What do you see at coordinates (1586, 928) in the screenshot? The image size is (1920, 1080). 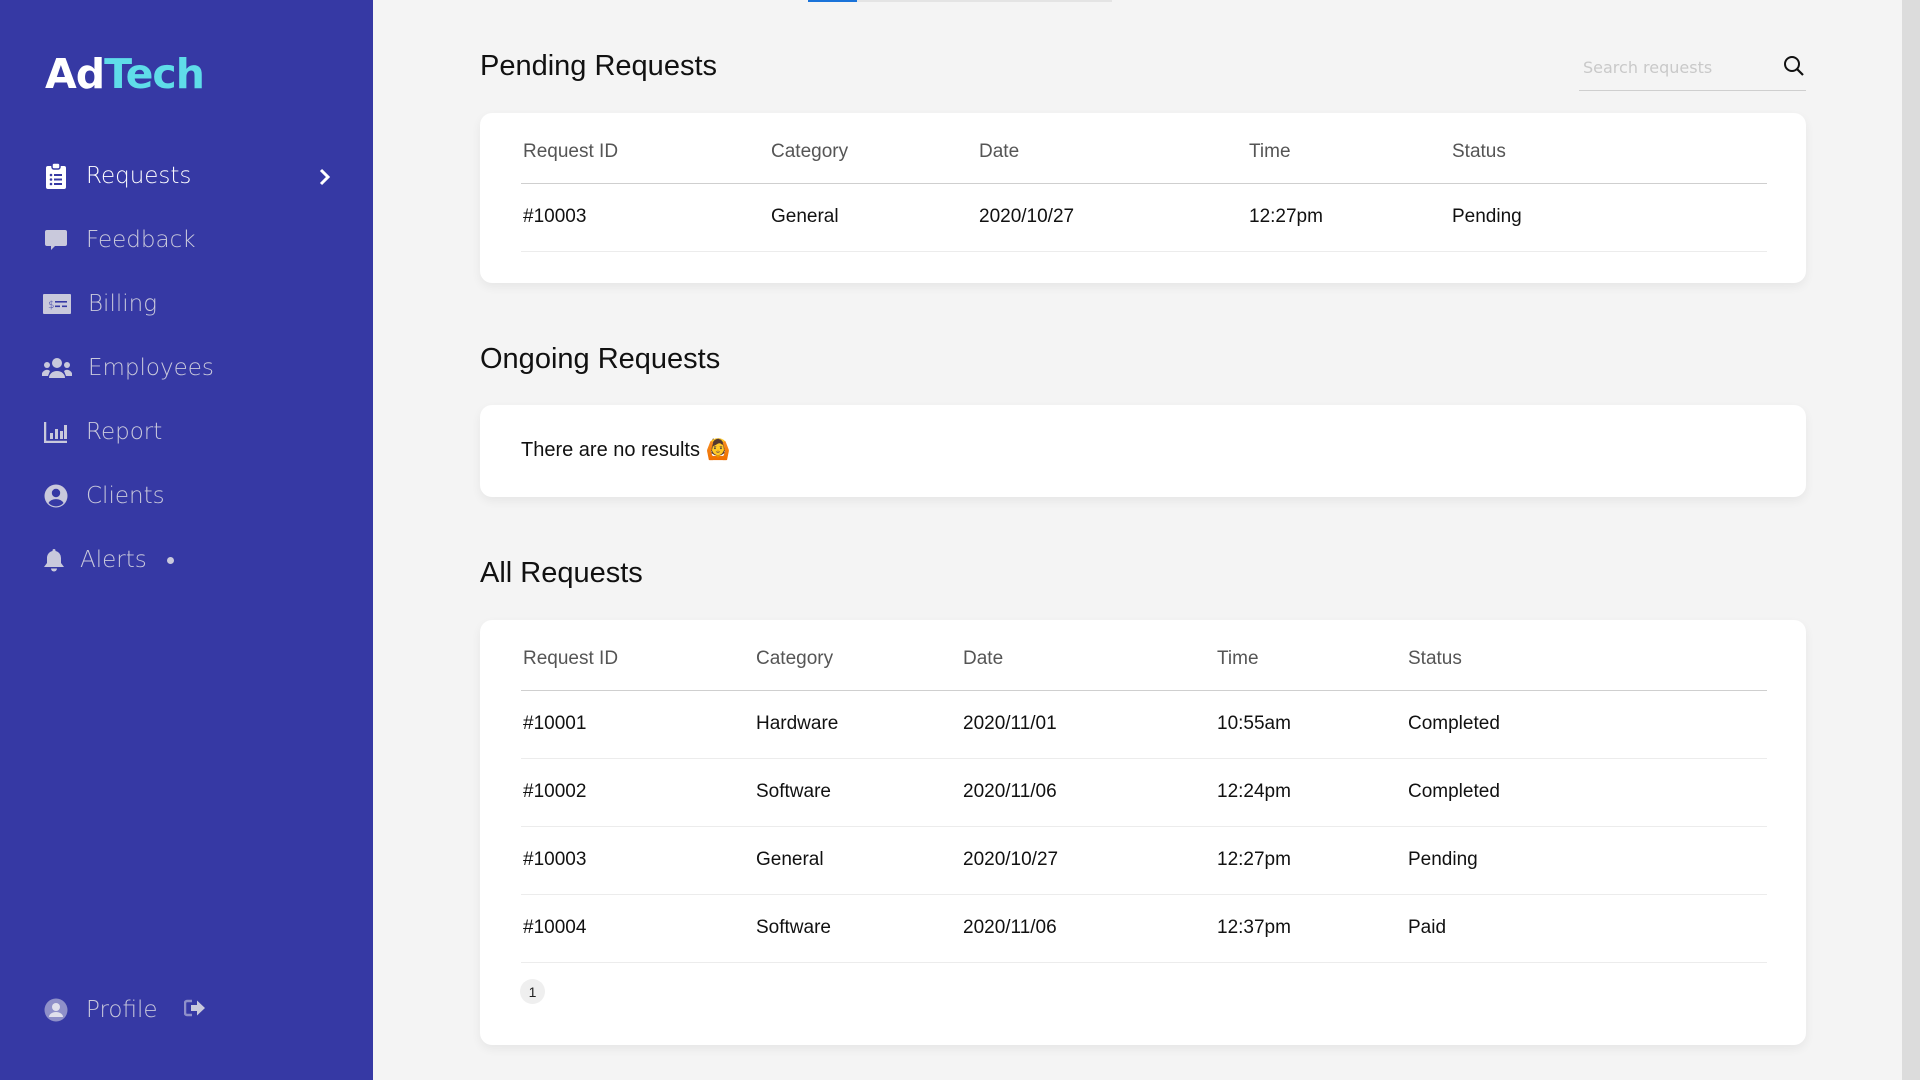 I see `status-cell: Paid` at bounding box center [1586, 928].